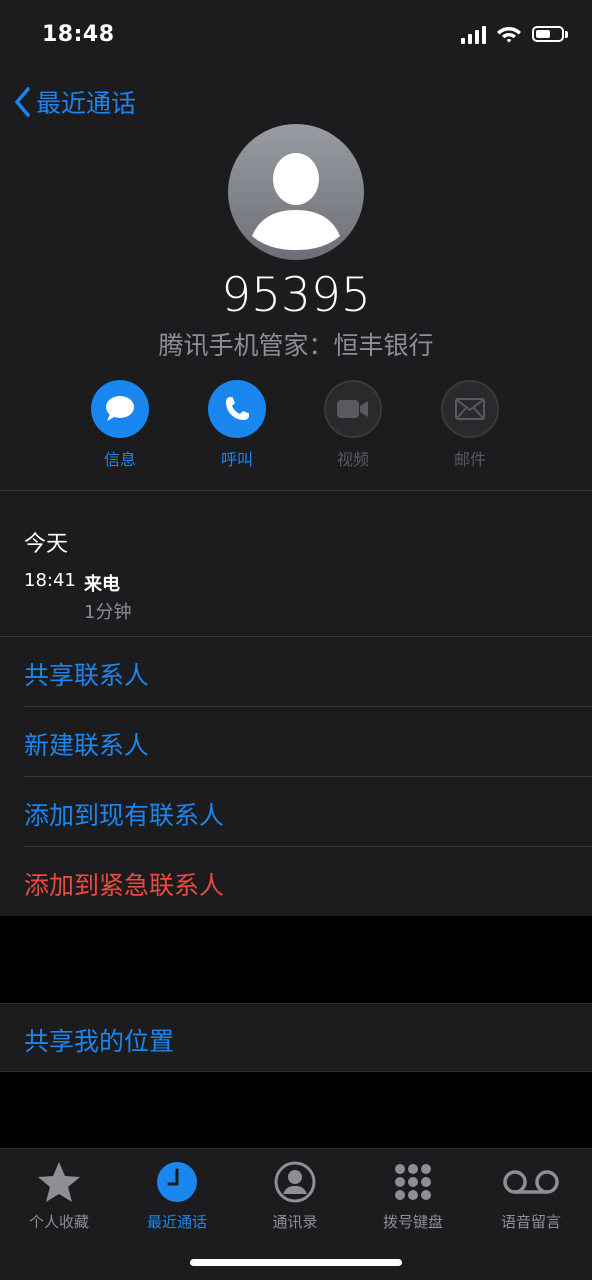 This screenshot has width=592, height=1280. Describe the element at coordinates (108, 612) in the screenshot. I see `call-duration: 1分钟` at that location.